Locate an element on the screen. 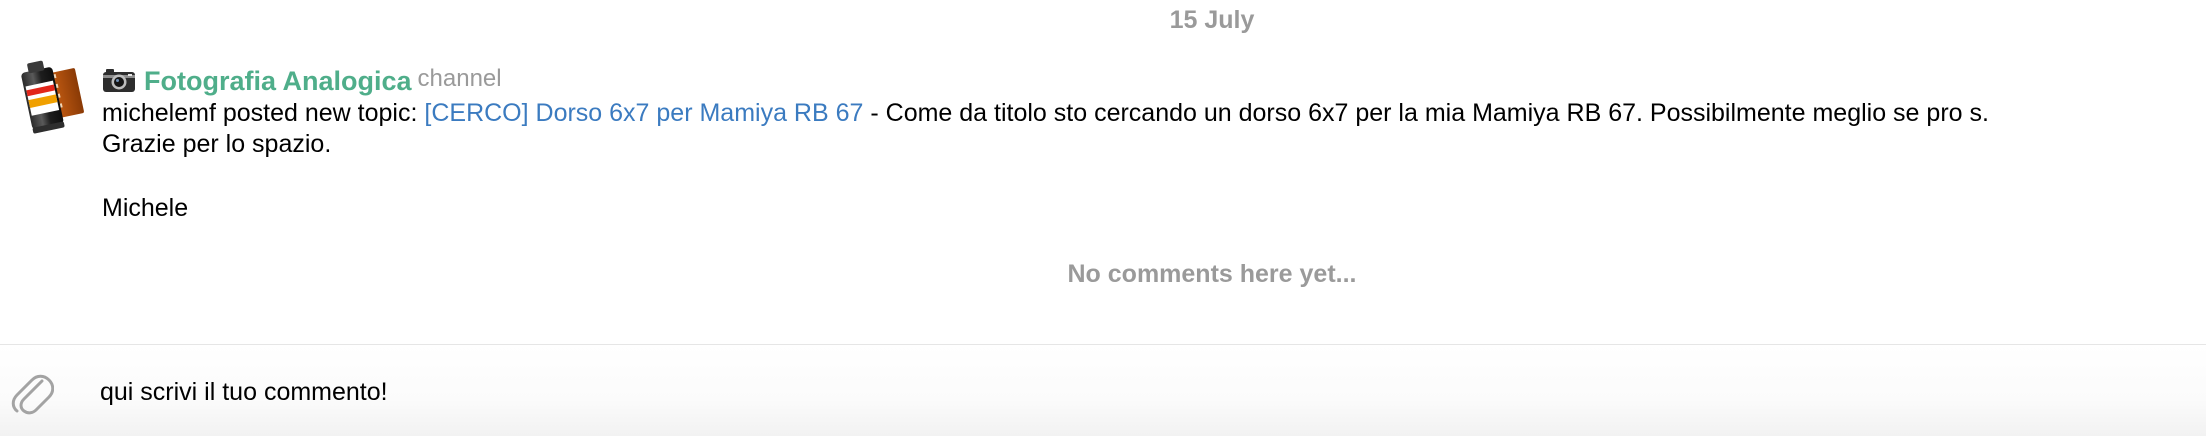 Image resolution: width=2206 pixels, height=436 pixels. post-body-line-2: Grazie per lo spazio. is located at coordinates (217, 144).